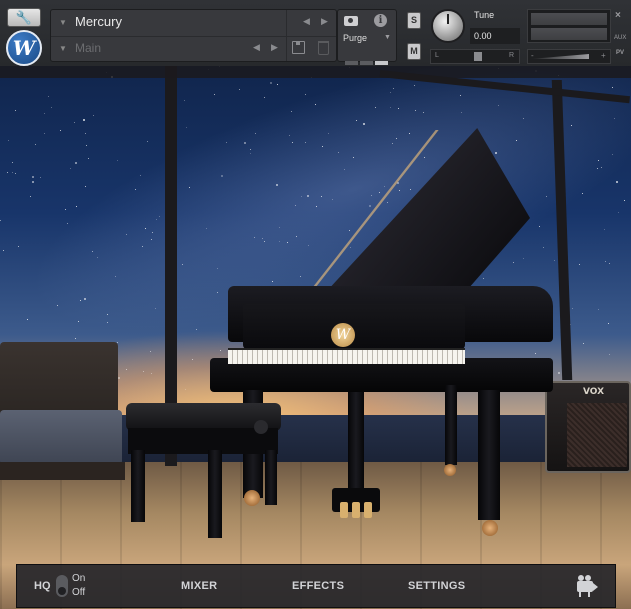 The width and height of the screenshot is (631, 609). What do you see at coordinates (98, 21) in the screenshot?
I see `instrument-name: Mercury` at bounding box center [98, 21].